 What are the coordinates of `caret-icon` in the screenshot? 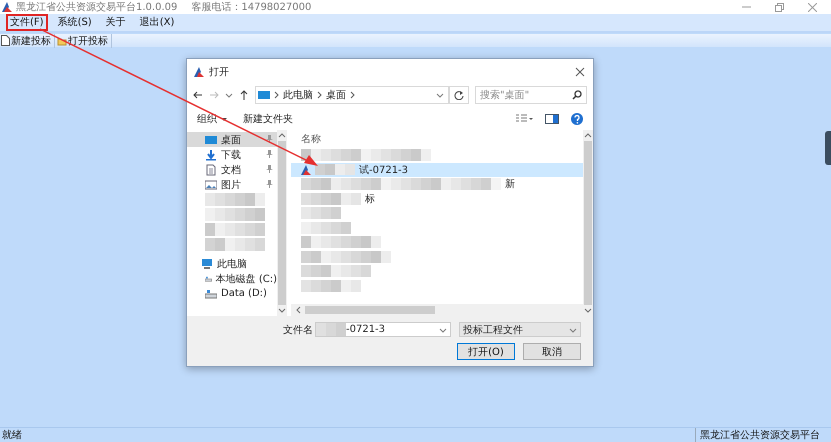 It's located at (224, 119).